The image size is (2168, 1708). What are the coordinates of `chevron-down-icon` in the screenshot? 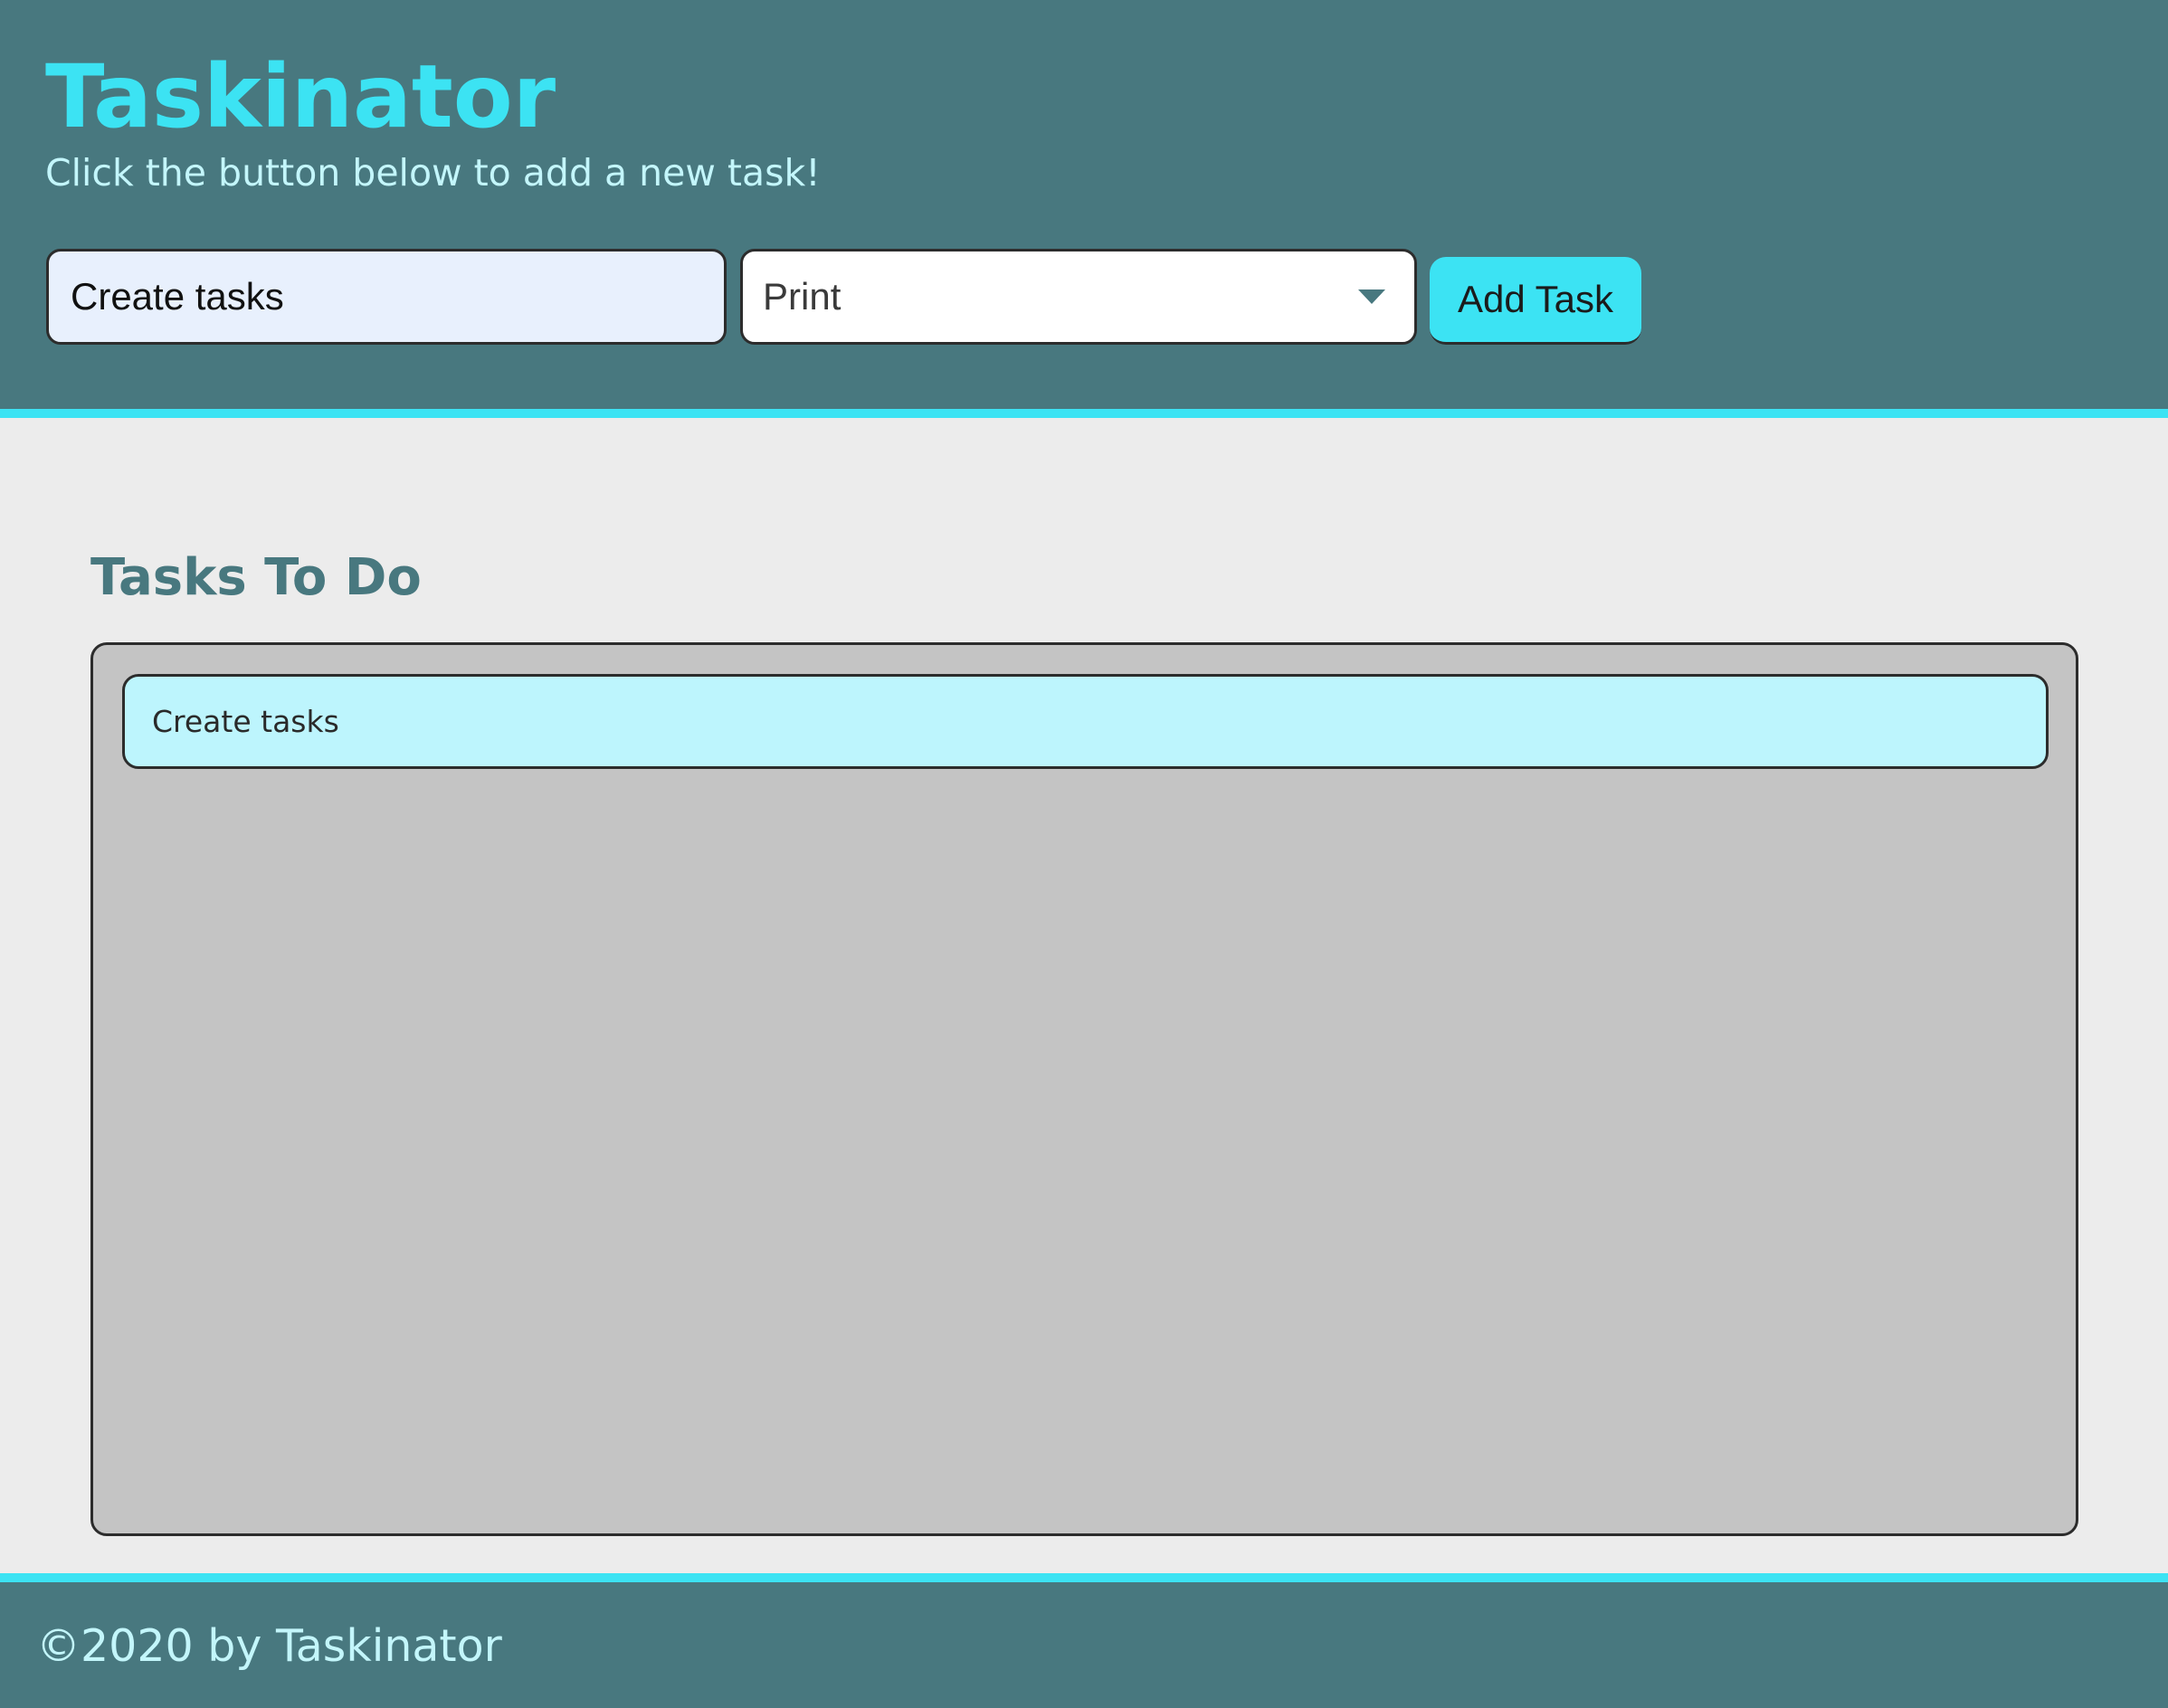 It's located at (1371, 296).